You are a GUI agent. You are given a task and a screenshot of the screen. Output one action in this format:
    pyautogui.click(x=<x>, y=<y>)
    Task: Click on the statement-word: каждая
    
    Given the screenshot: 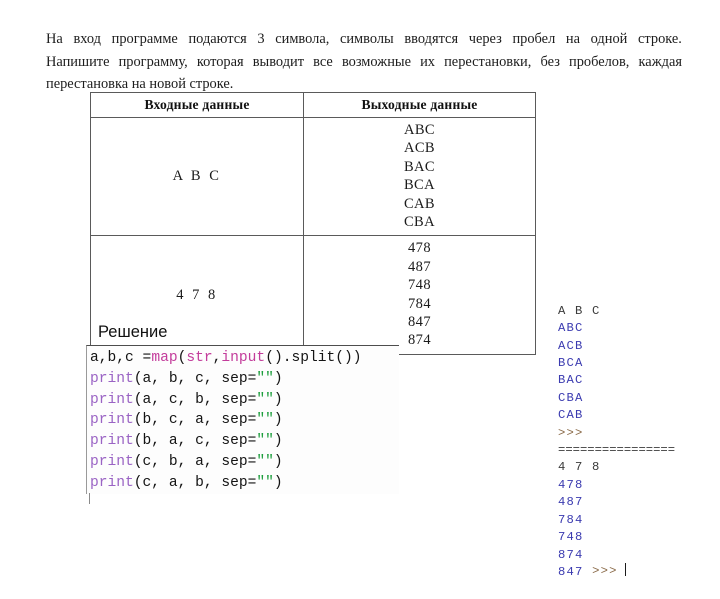 What is the action you would take?
    pyautogui.click(x=660, y=61)
    